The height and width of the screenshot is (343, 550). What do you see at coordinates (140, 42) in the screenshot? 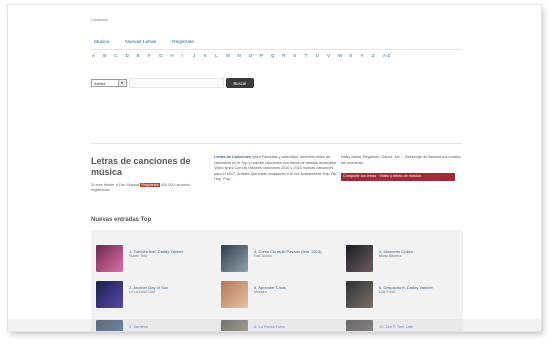
I see `tab-nuevas-letras: Nuevas Letras` at bounding box center [140, 42].